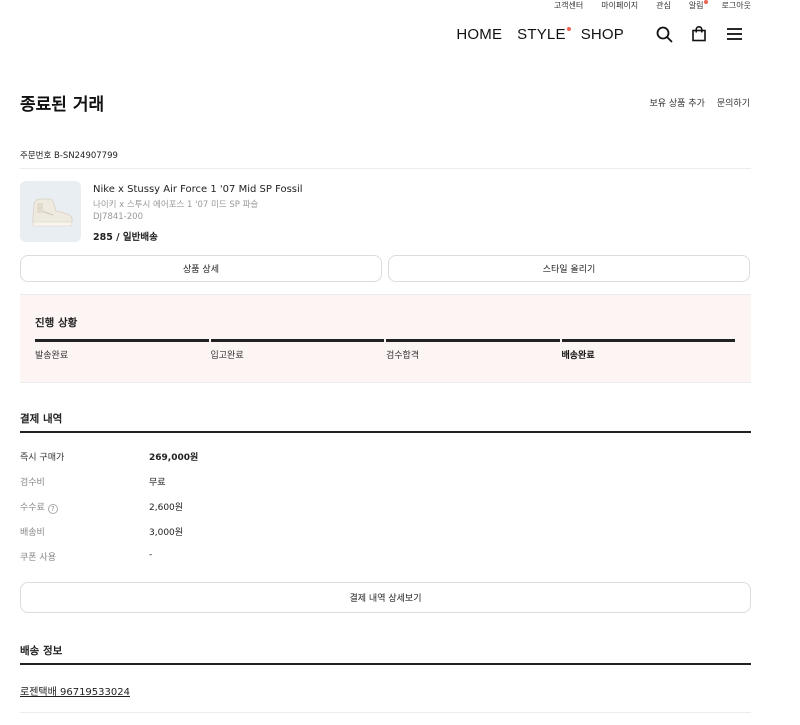  Describe the element at coordinates (41, 651) in the screenshot. I see `shipping-section-title: 배송 정보` at that location.